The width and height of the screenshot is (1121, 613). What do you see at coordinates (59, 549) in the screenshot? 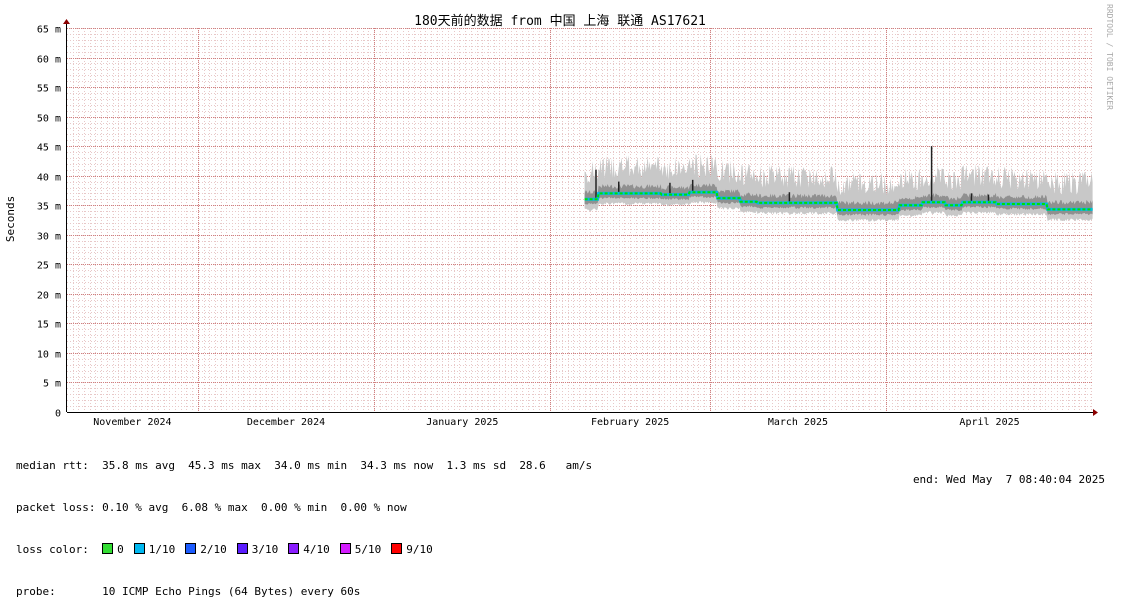
I see `loss-color-label: loss color:` at bounding box center [59, 549].